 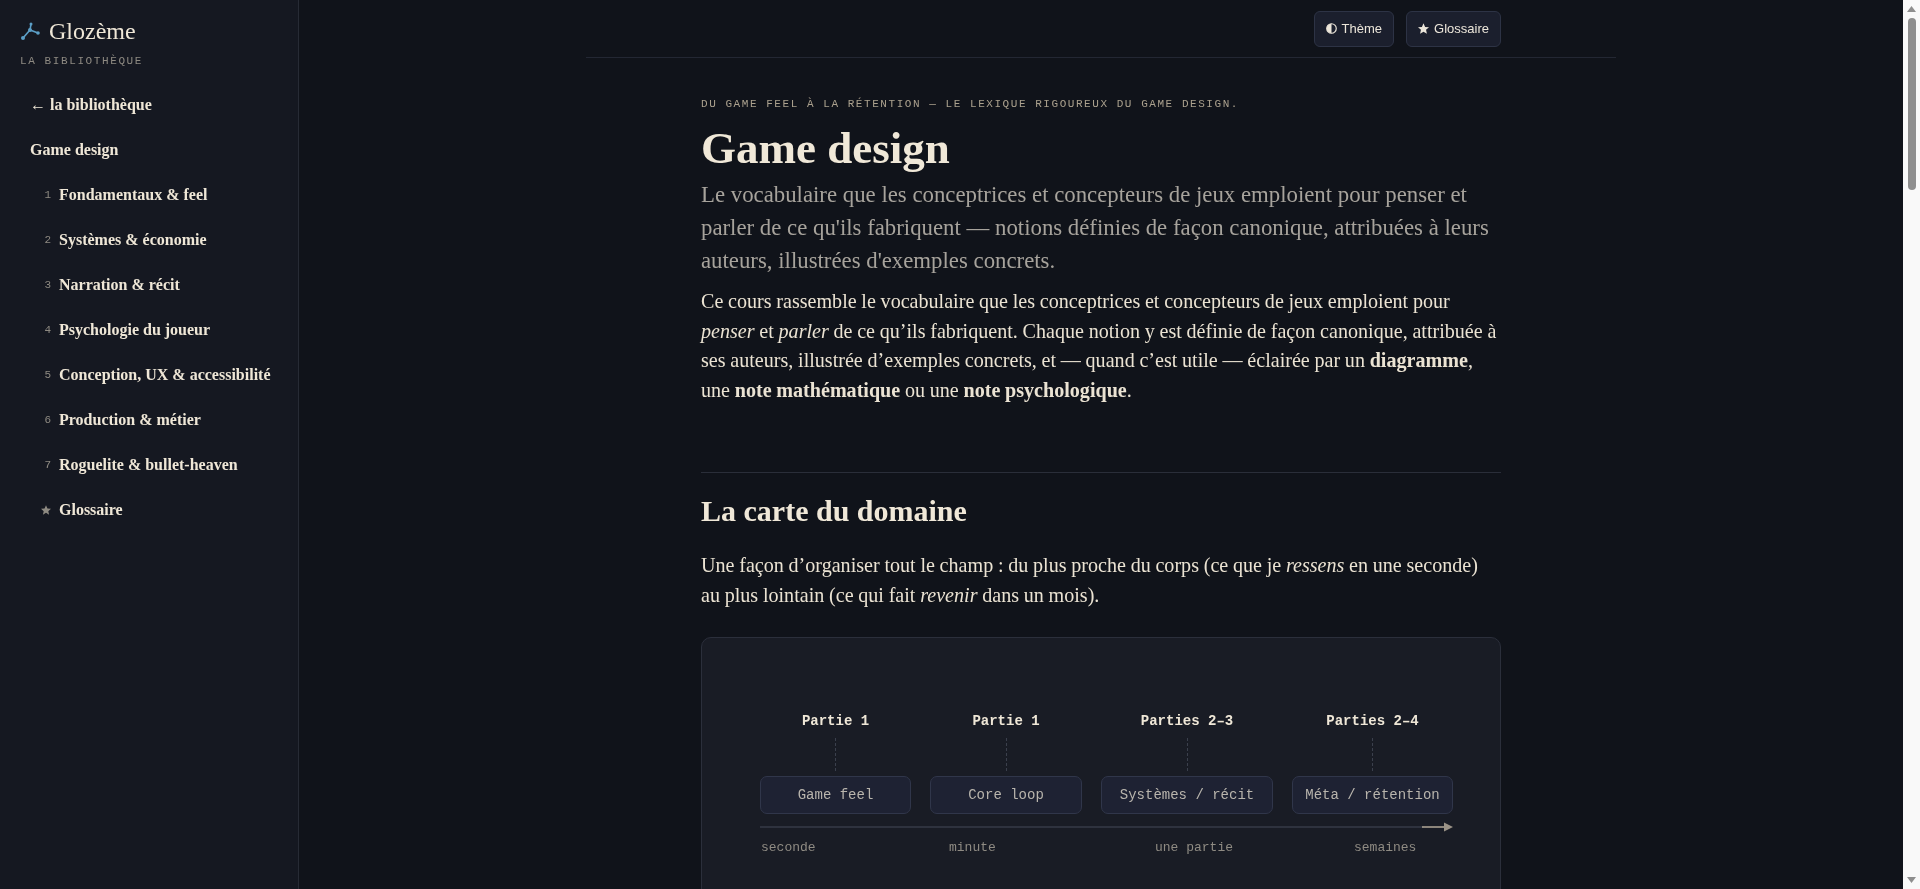 I want to click on scroll-up-icon, so click(x=1911, y=9).